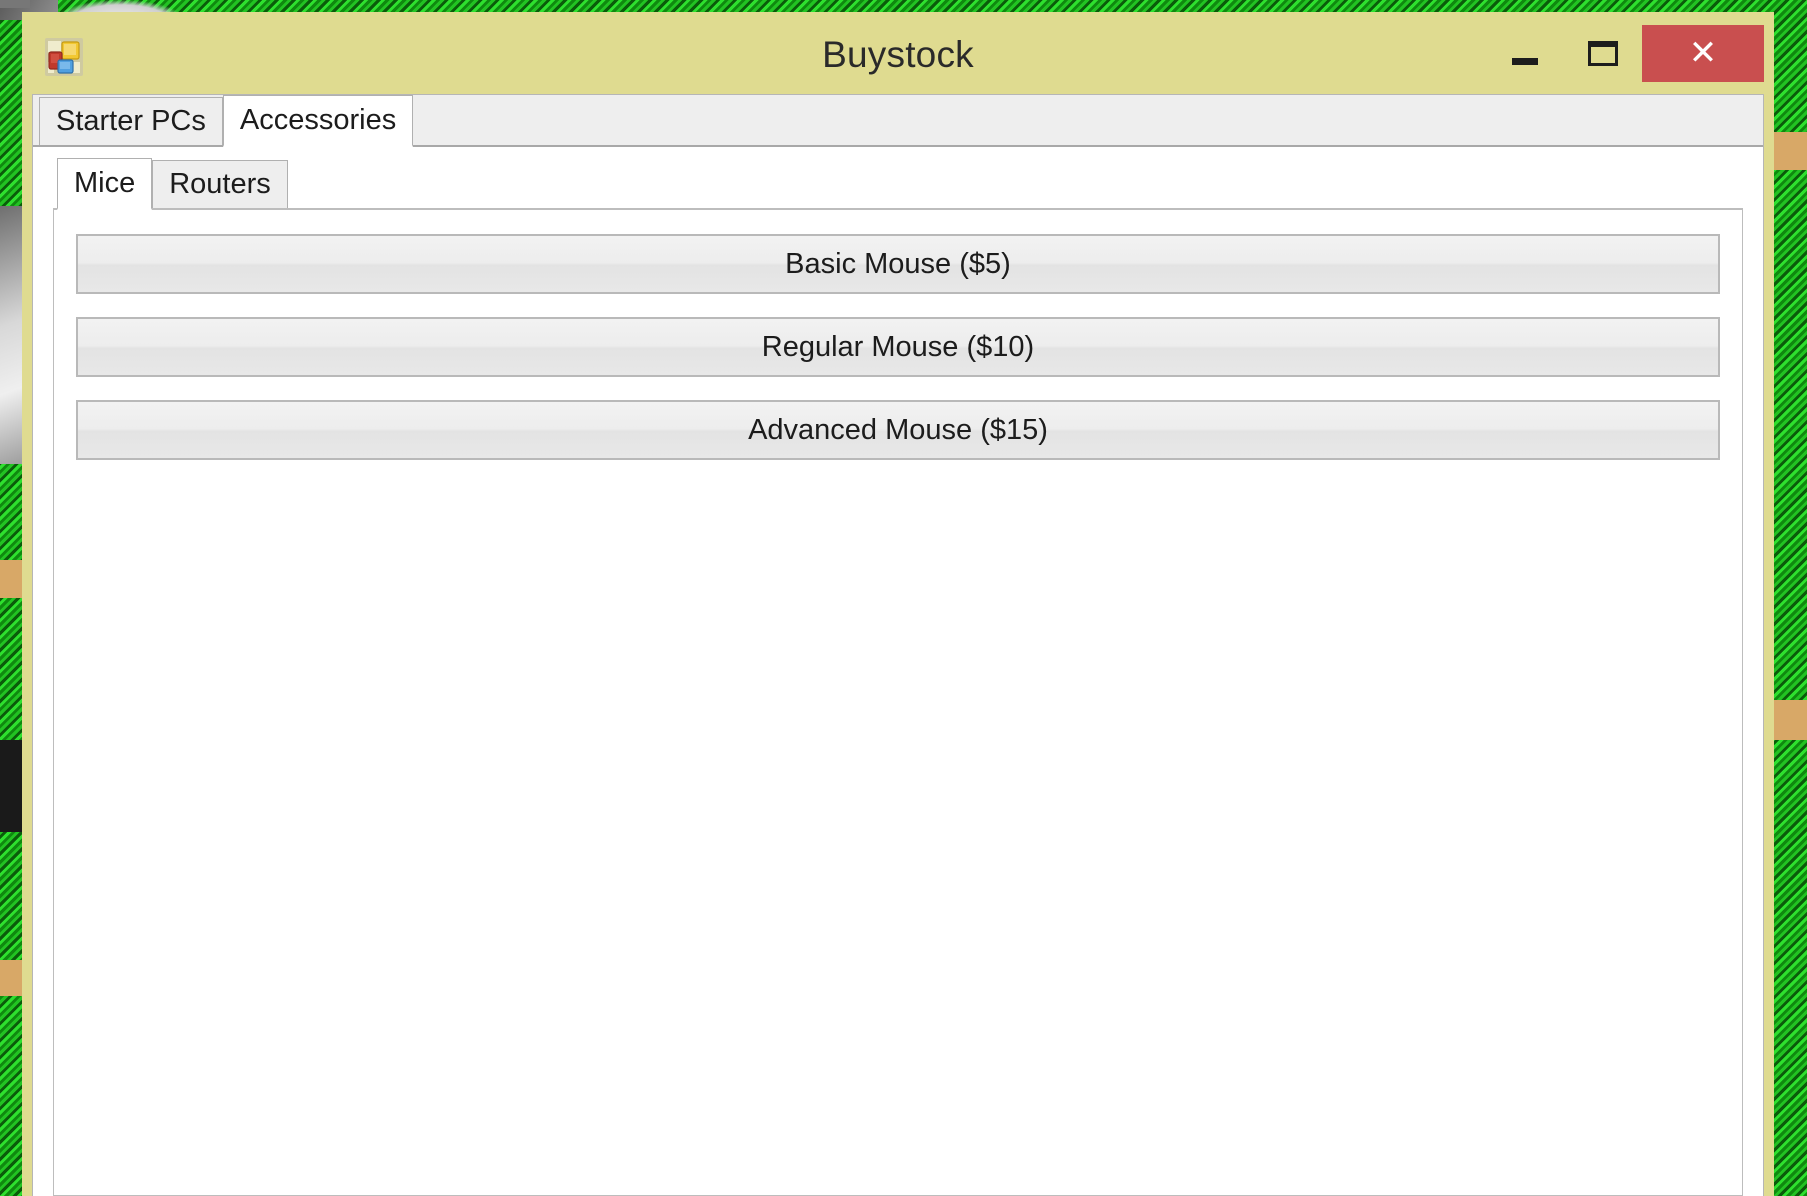 This screenshot has width=1807, height=1196. I want to click on tab-mice: Mice, so click(105, 184).